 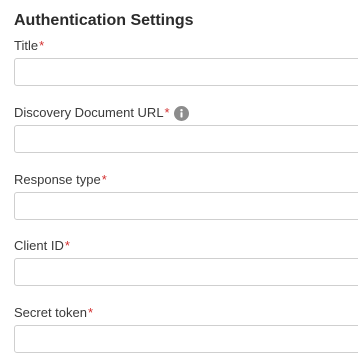 What do you see at coordinates (181, 113) in the screenshot?
I see `info-icon` at bounding box center [181, 113].